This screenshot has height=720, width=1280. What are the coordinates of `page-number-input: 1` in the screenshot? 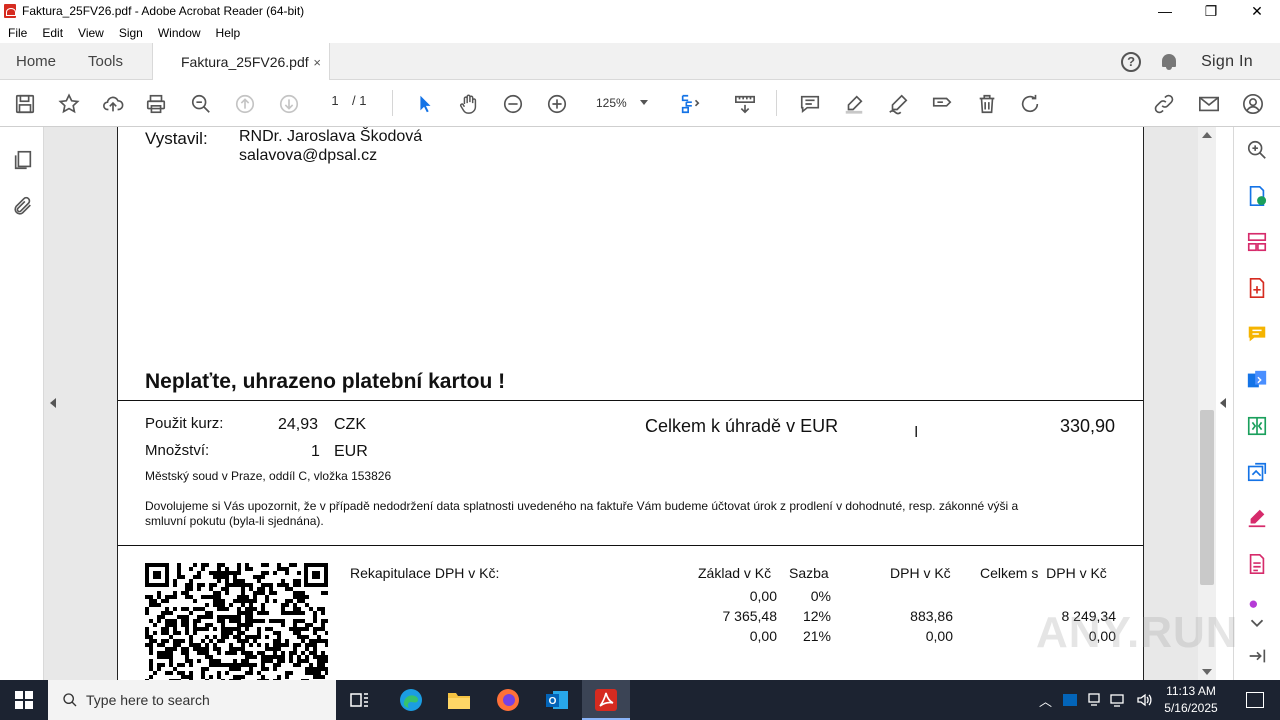 It's located at (335, 100).